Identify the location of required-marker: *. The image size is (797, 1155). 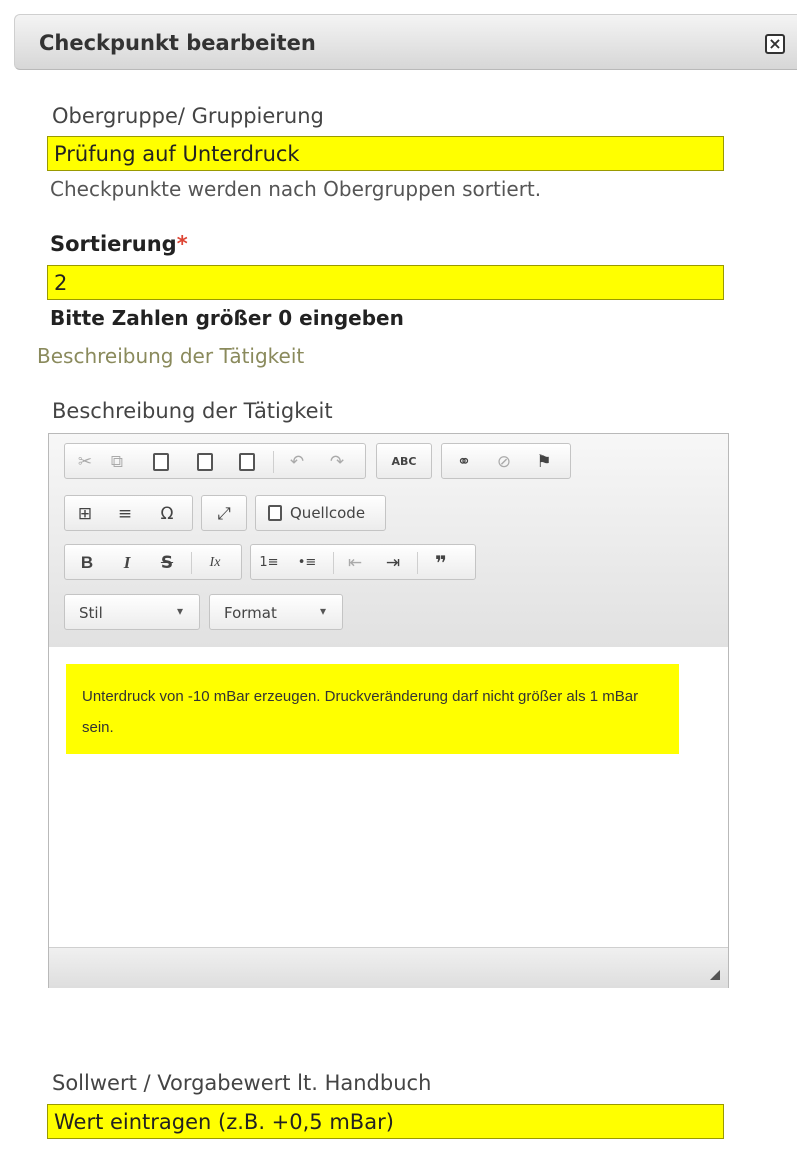
(182, 244).